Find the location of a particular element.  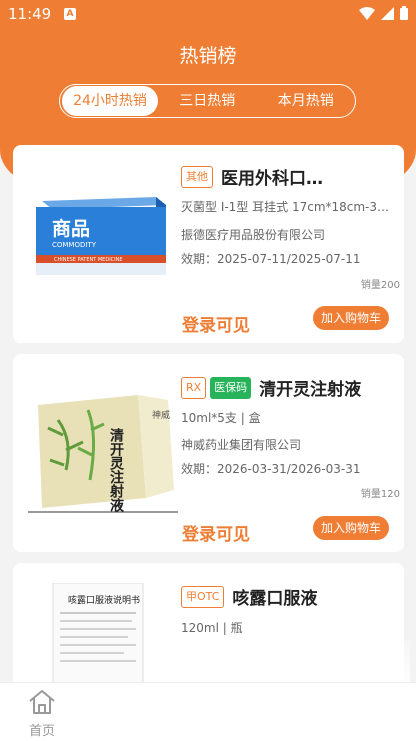

product-image: 咳露口服液说明书 is located at coordinates (98, 633).